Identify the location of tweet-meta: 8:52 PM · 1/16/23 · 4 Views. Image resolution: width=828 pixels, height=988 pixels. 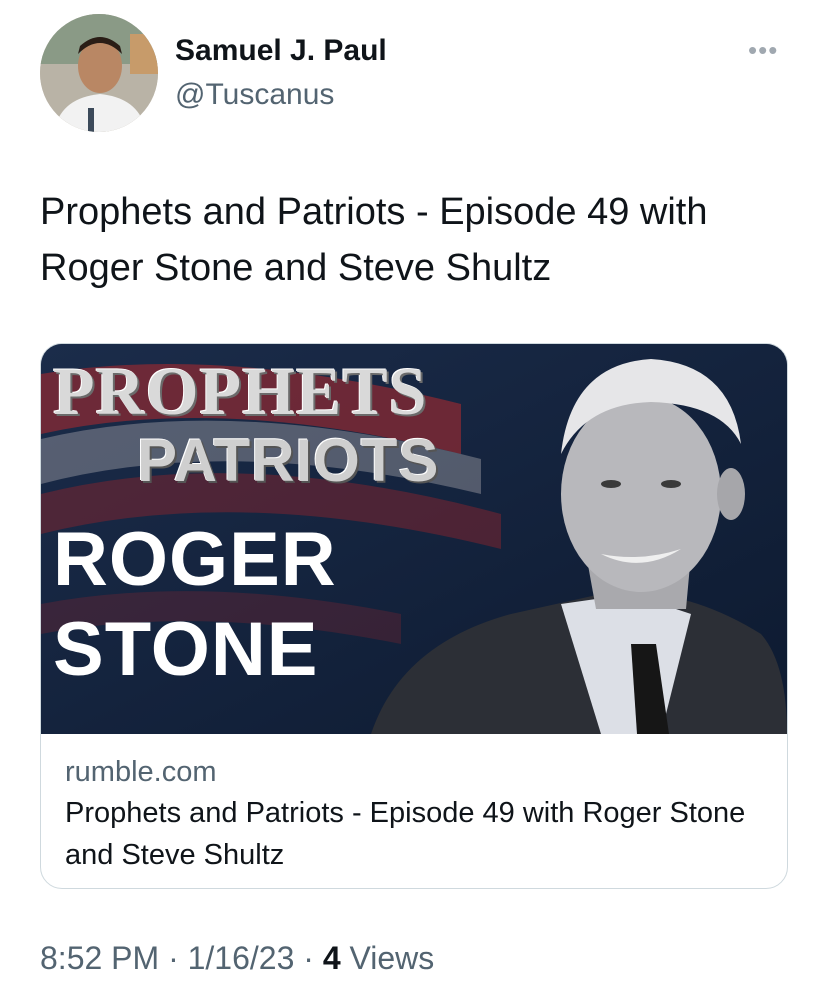
(237, 958).